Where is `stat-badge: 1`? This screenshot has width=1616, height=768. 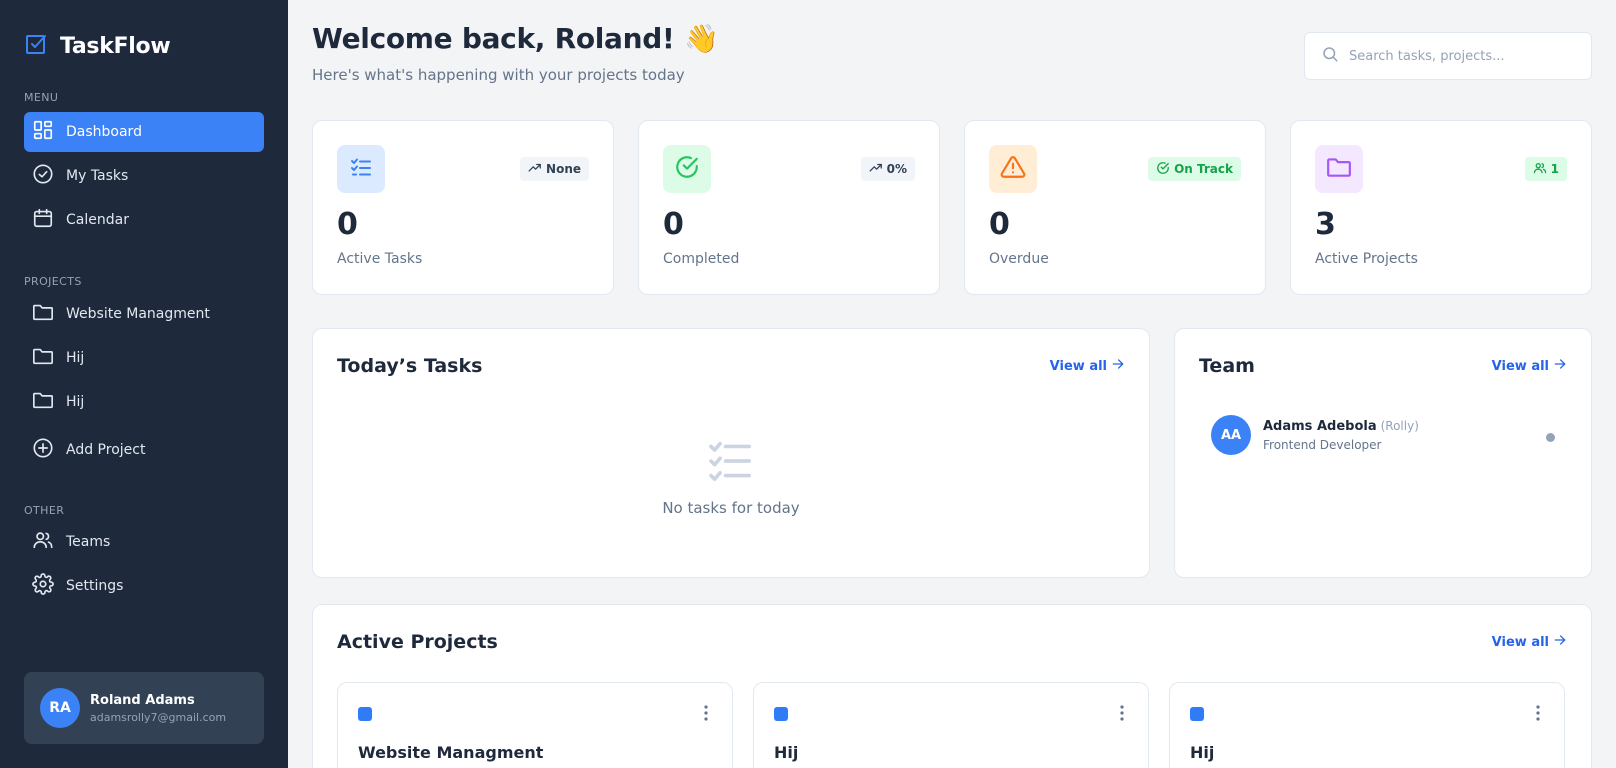
stat-badge: 1 is located at coordinates (1545, 169).